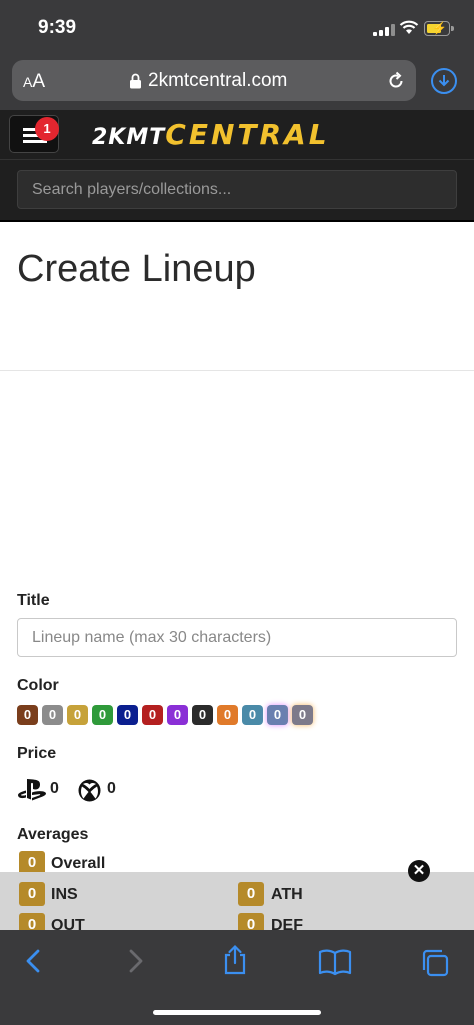  Describe the element at coordinates (247, 134) in the screenshot. I see `logo-text-right: CENTRAL` at that location.